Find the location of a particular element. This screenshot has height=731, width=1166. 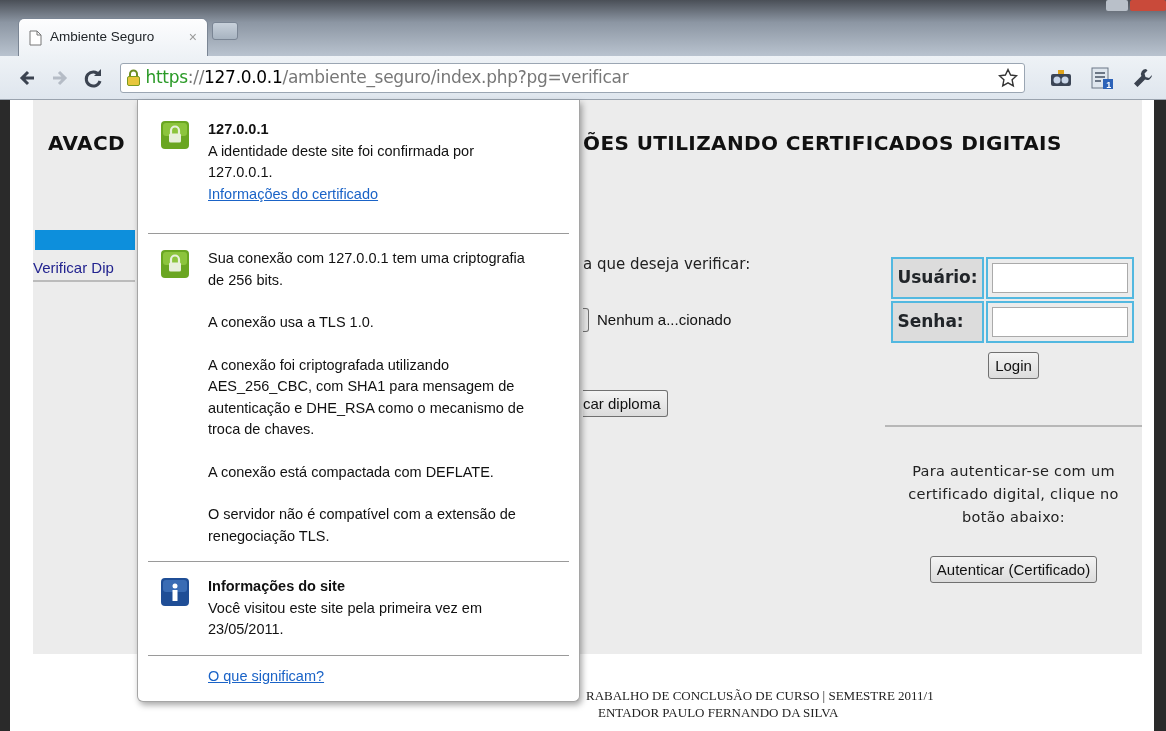

verify-button: car diploma is located at coordinates (625, 403).